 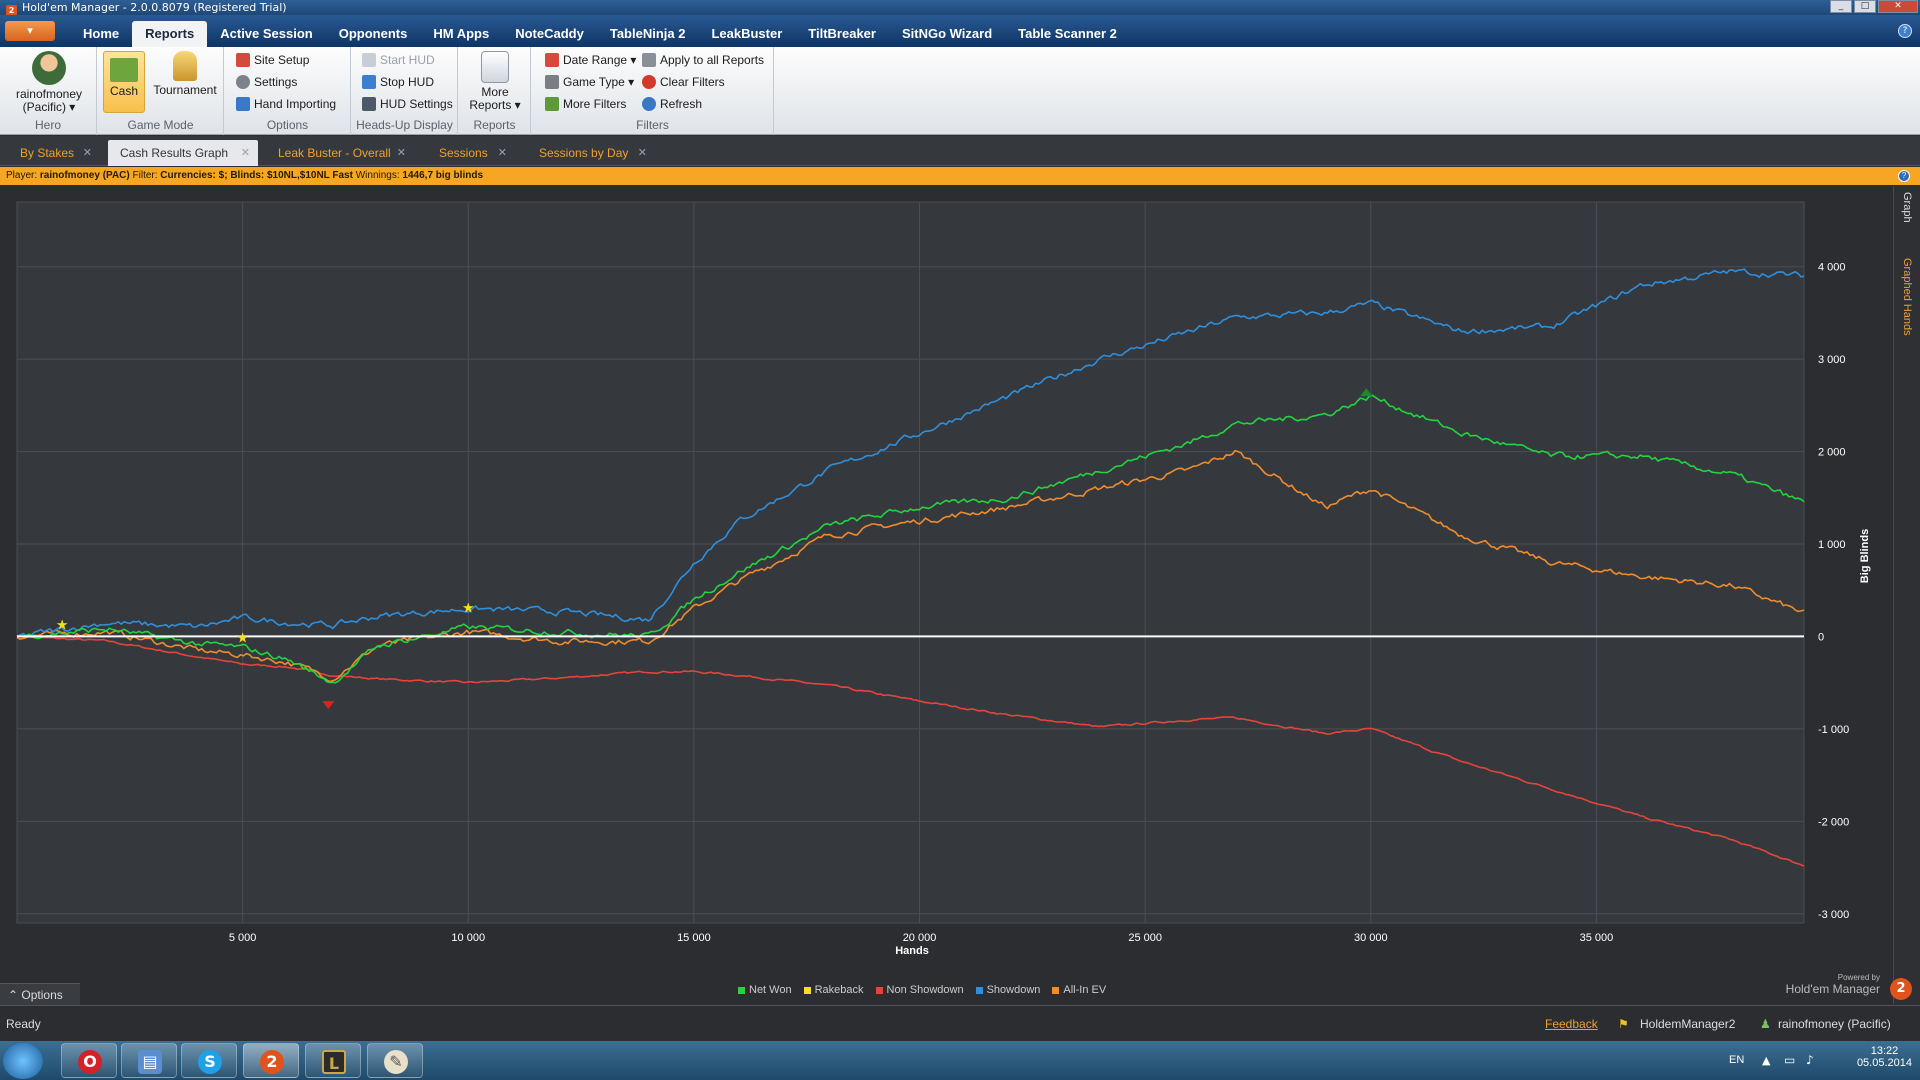 I want to click on language-indicator: EN, so click(x=1736, y=1060).